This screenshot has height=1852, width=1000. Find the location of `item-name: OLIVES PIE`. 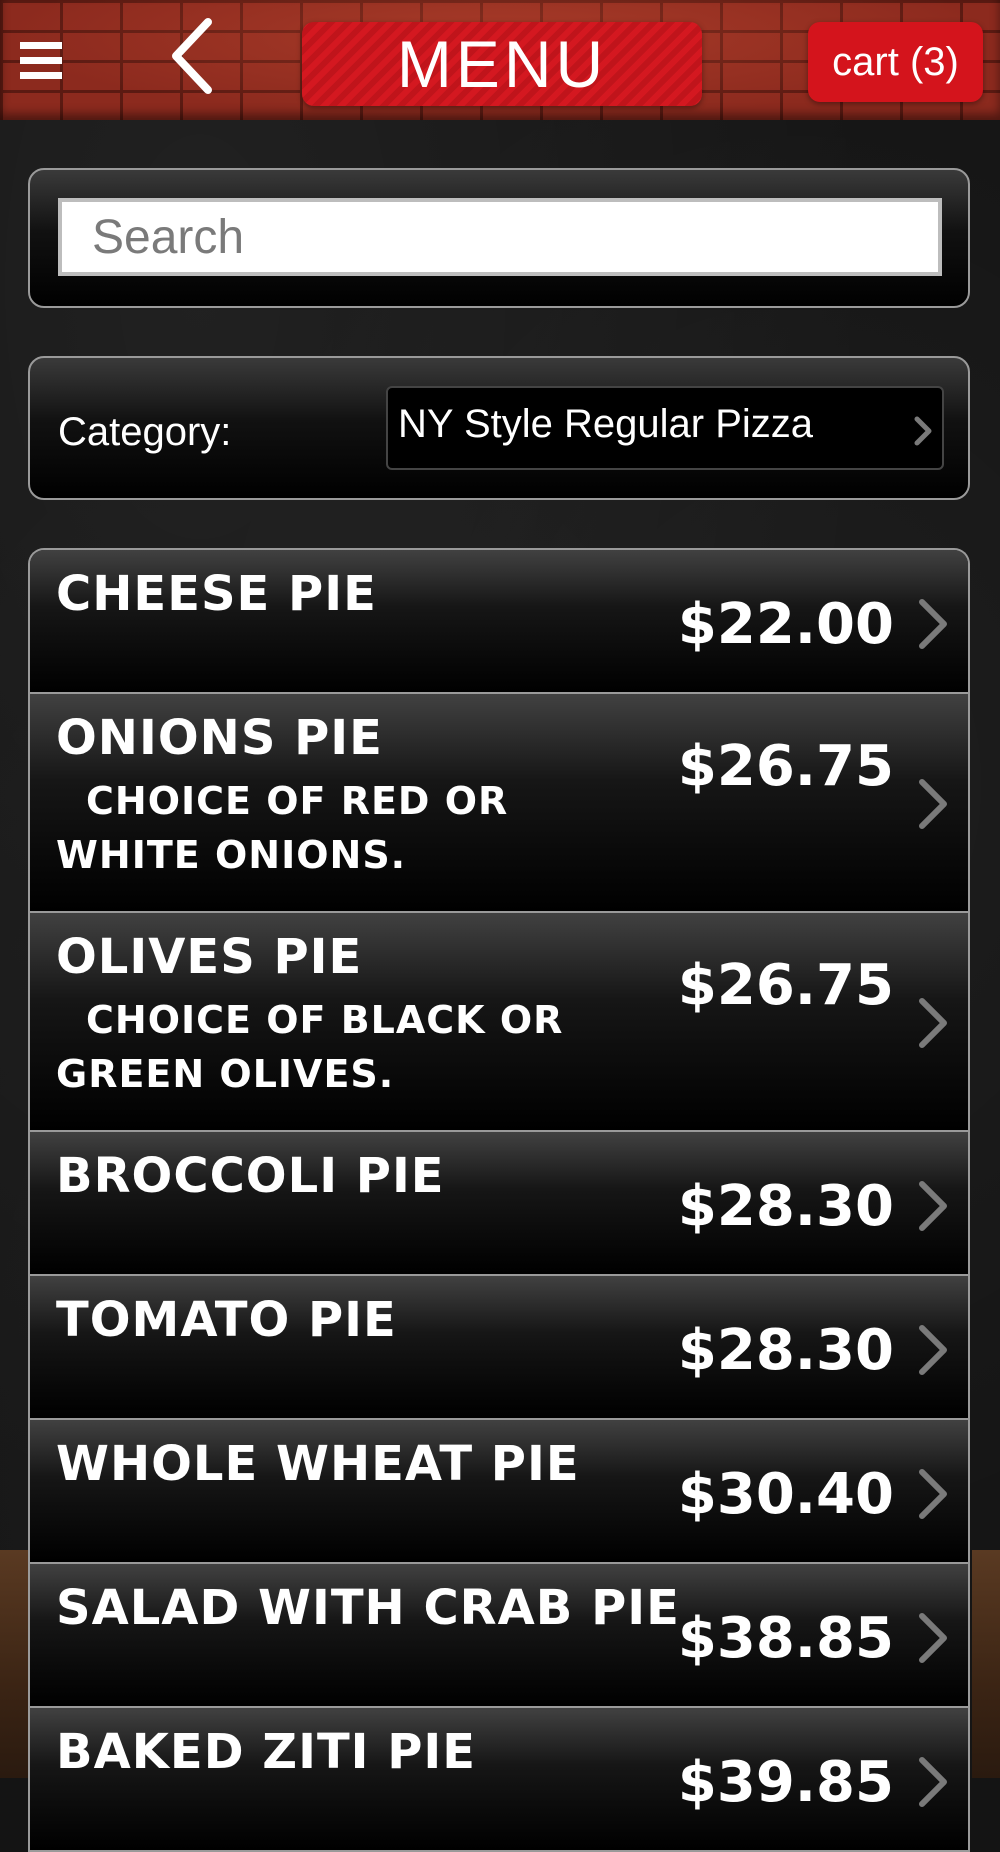

item-name: OLIVES PIE is located at coordinates (209, 957).